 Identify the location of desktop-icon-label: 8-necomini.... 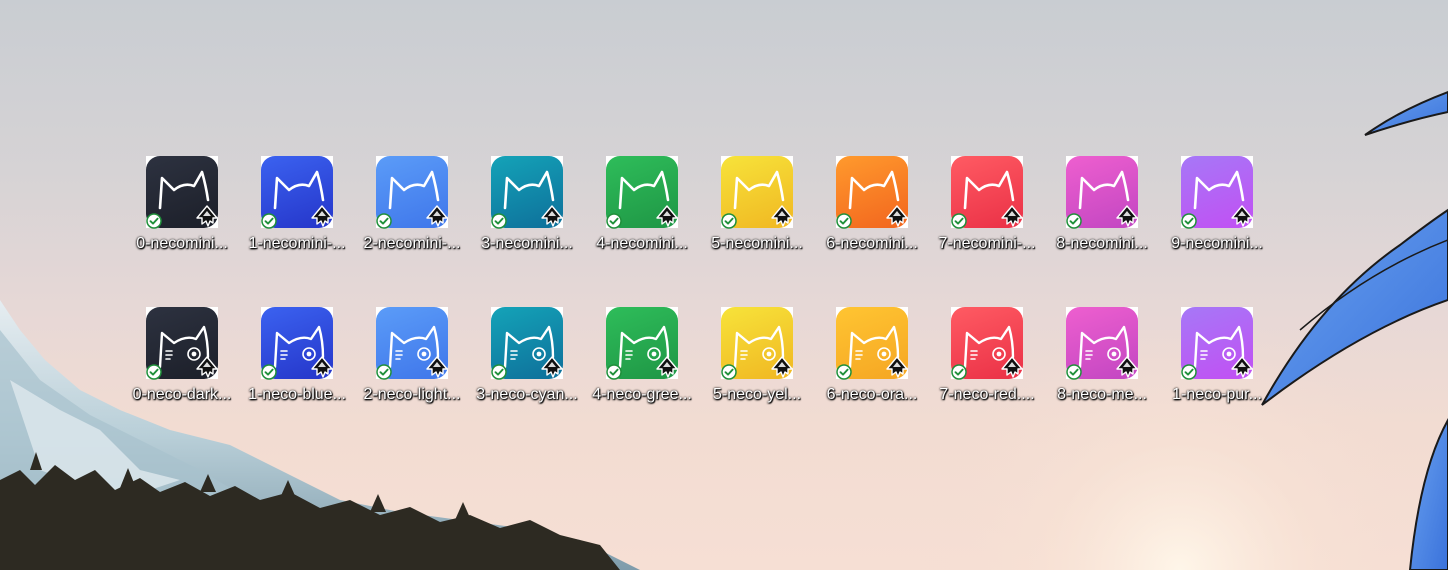
(1102, 243).